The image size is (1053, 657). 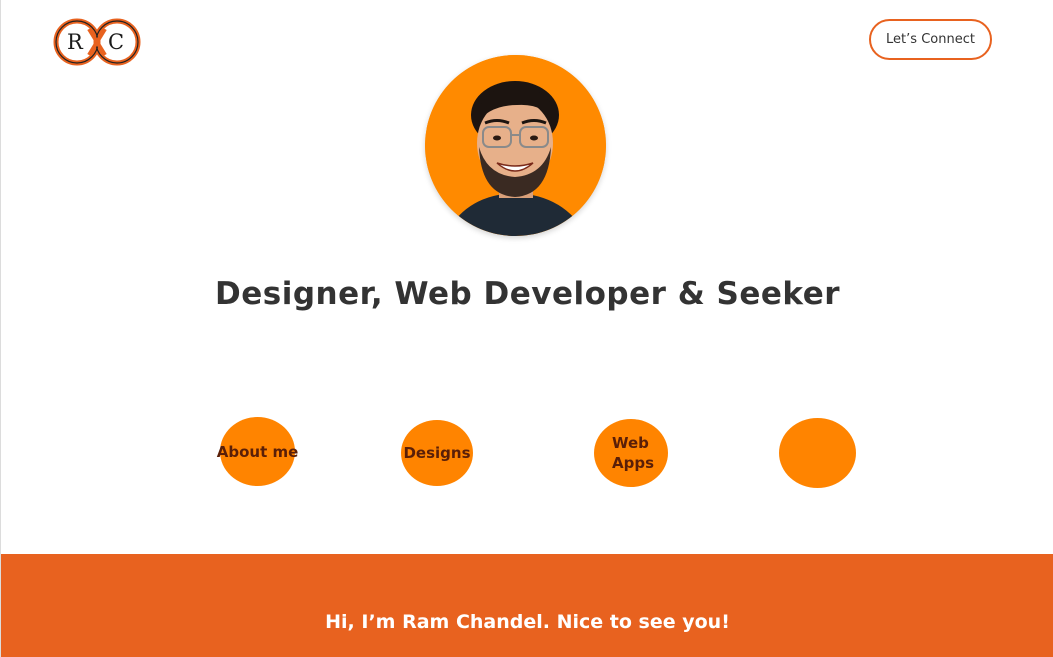 I want to click on site-logo: R C, so click(x=97, y=42).